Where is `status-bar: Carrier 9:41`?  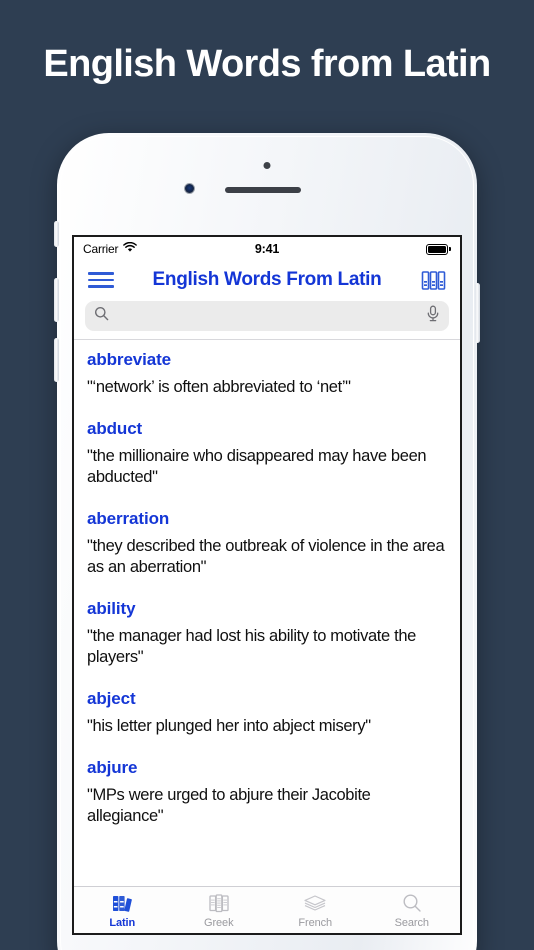
status-bar: Carrier 9:41 is located at coordinates (267, 249).